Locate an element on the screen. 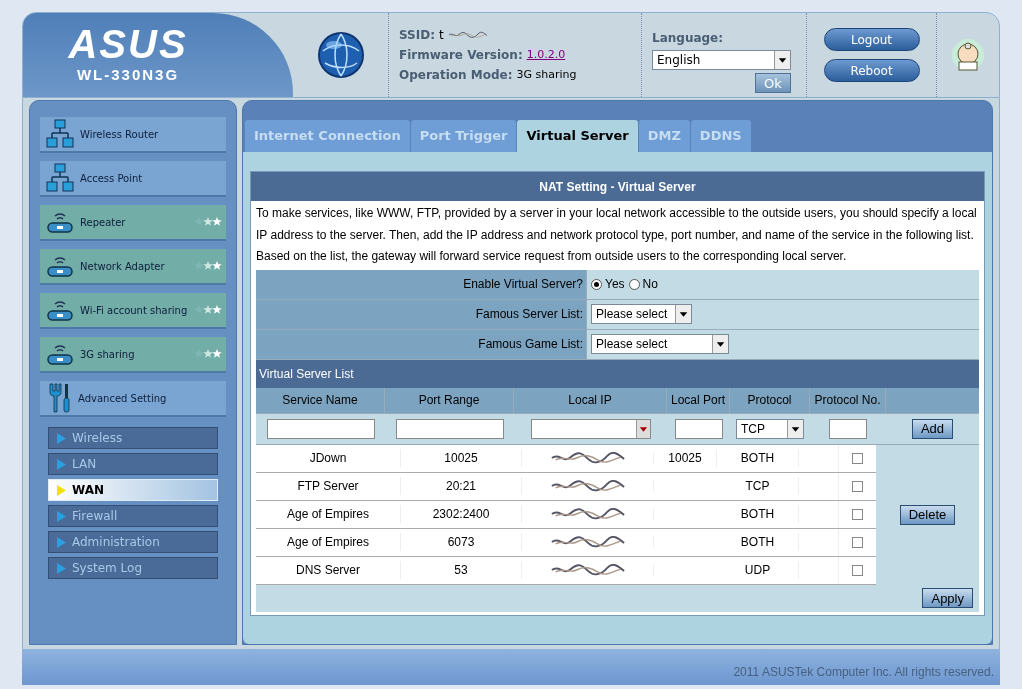 This screenshot has height=689, width=1022. header-button: Reboot is located at coordinates (871, 70).